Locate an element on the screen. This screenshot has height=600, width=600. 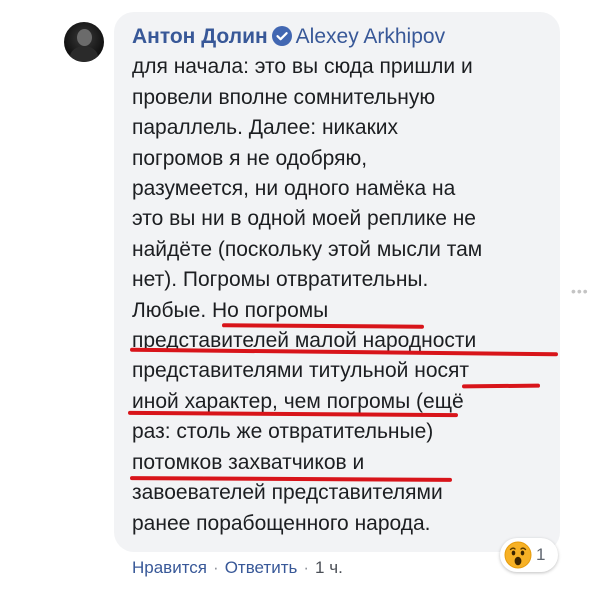
comment-line: раз: столь же отвратительные) is located at coordinates (283, 432).